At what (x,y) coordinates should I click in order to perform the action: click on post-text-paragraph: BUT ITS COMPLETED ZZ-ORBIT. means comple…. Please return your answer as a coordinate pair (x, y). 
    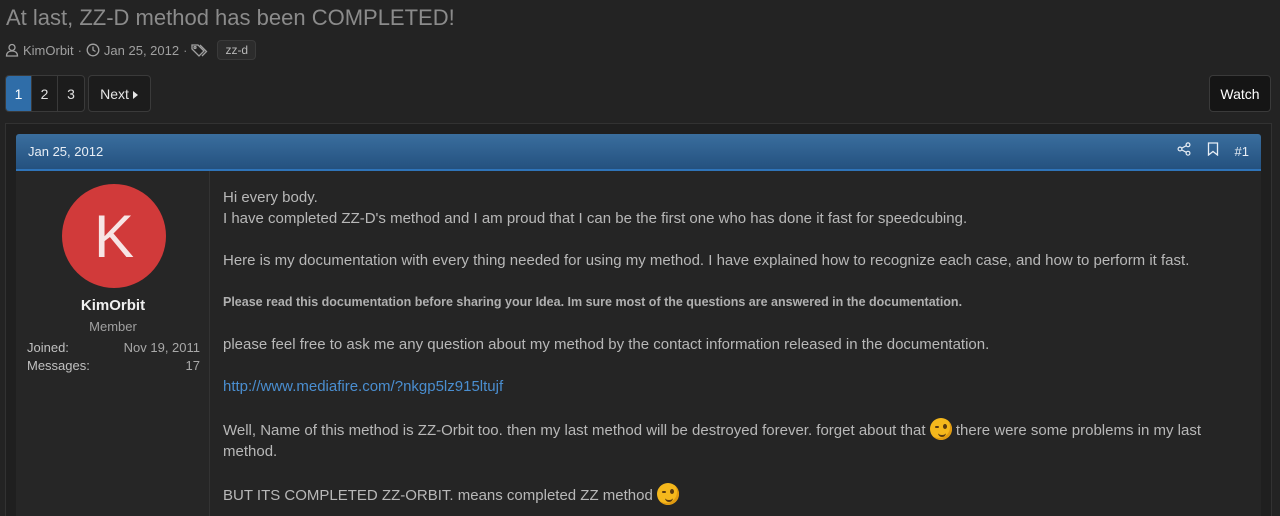
    Looking at the image, I should click on (738, 494).